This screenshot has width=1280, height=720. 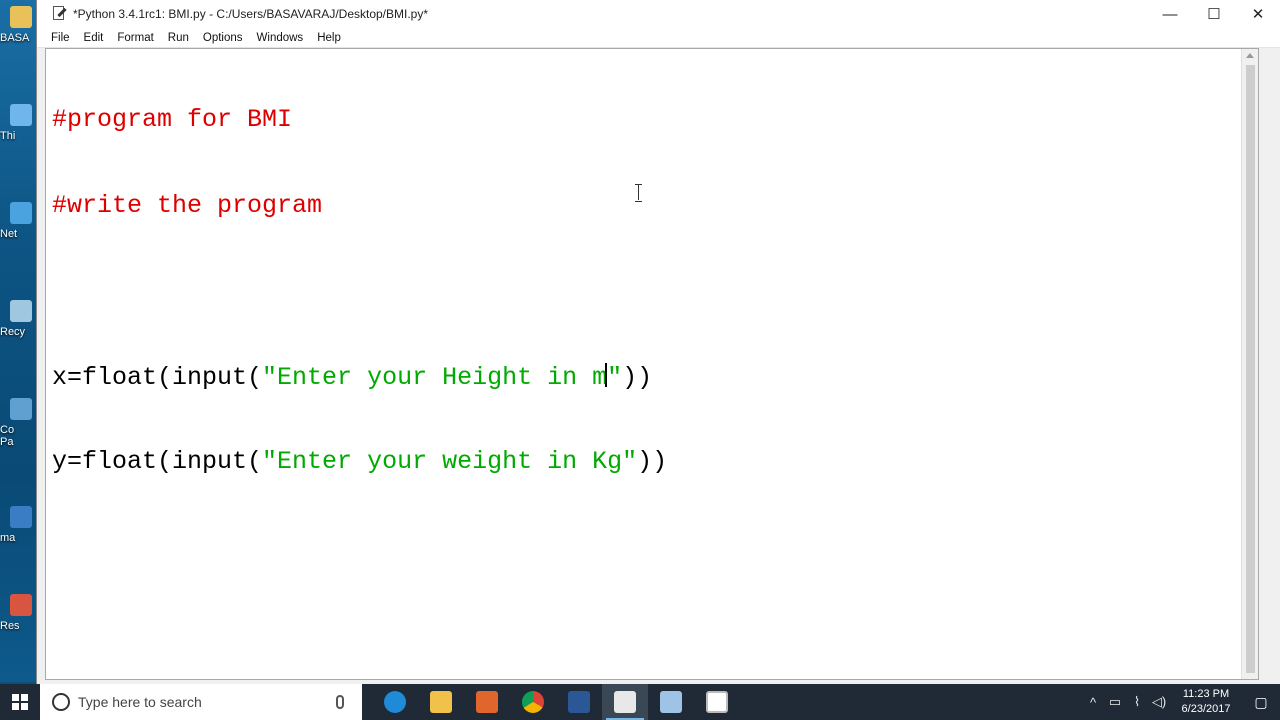 What do you see at coordinates (1206, 702) in the screenshot?
I see `clock: 11:23 PM 6/23/2017` at bounding box center [1206, 702].